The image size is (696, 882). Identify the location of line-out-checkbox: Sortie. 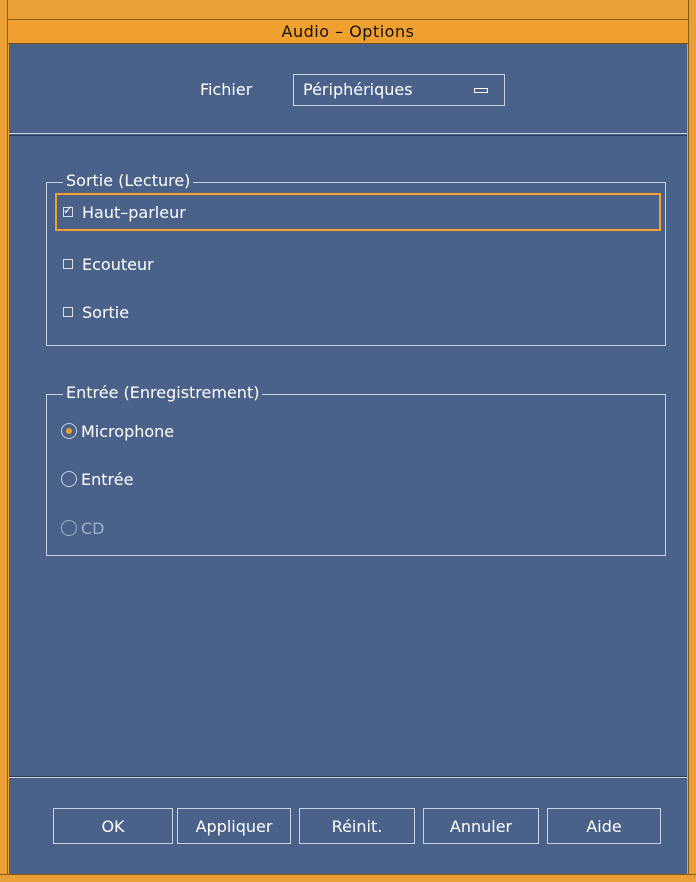
(96, 312).